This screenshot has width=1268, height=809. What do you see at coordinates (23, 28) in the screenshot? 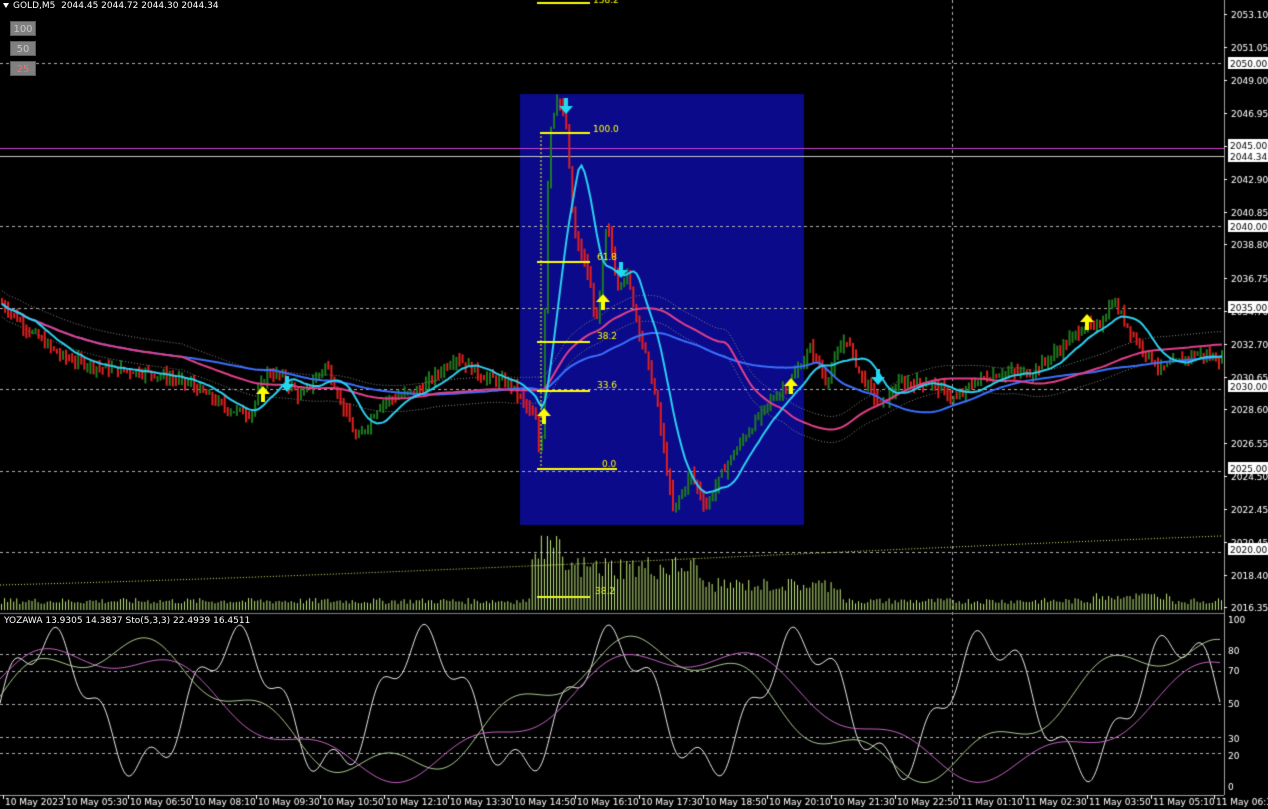
I see `zoom-100-button: 100` at bounding box center [23, 28].